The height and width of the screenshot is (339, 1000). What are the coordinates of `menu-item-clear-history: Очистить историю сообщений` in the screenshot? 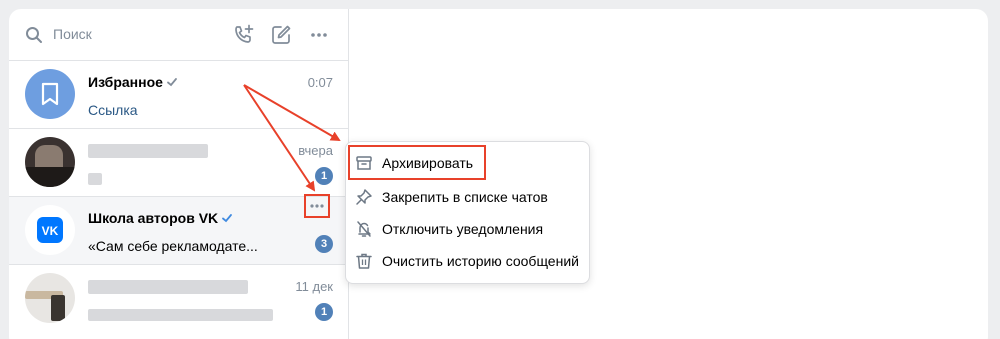 It's located at (468, 261).